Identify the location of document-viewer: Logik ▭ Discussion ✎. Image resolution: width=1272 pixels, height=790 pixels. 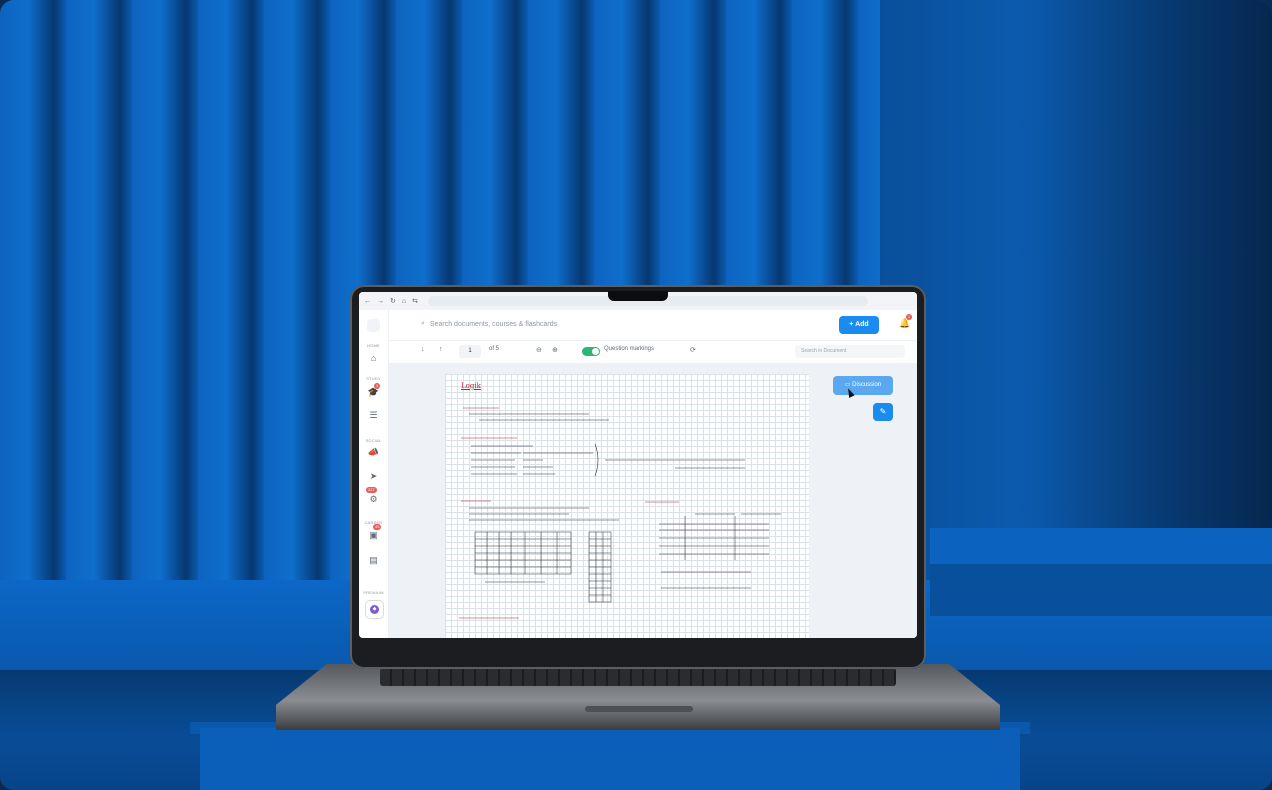
(653, 501).